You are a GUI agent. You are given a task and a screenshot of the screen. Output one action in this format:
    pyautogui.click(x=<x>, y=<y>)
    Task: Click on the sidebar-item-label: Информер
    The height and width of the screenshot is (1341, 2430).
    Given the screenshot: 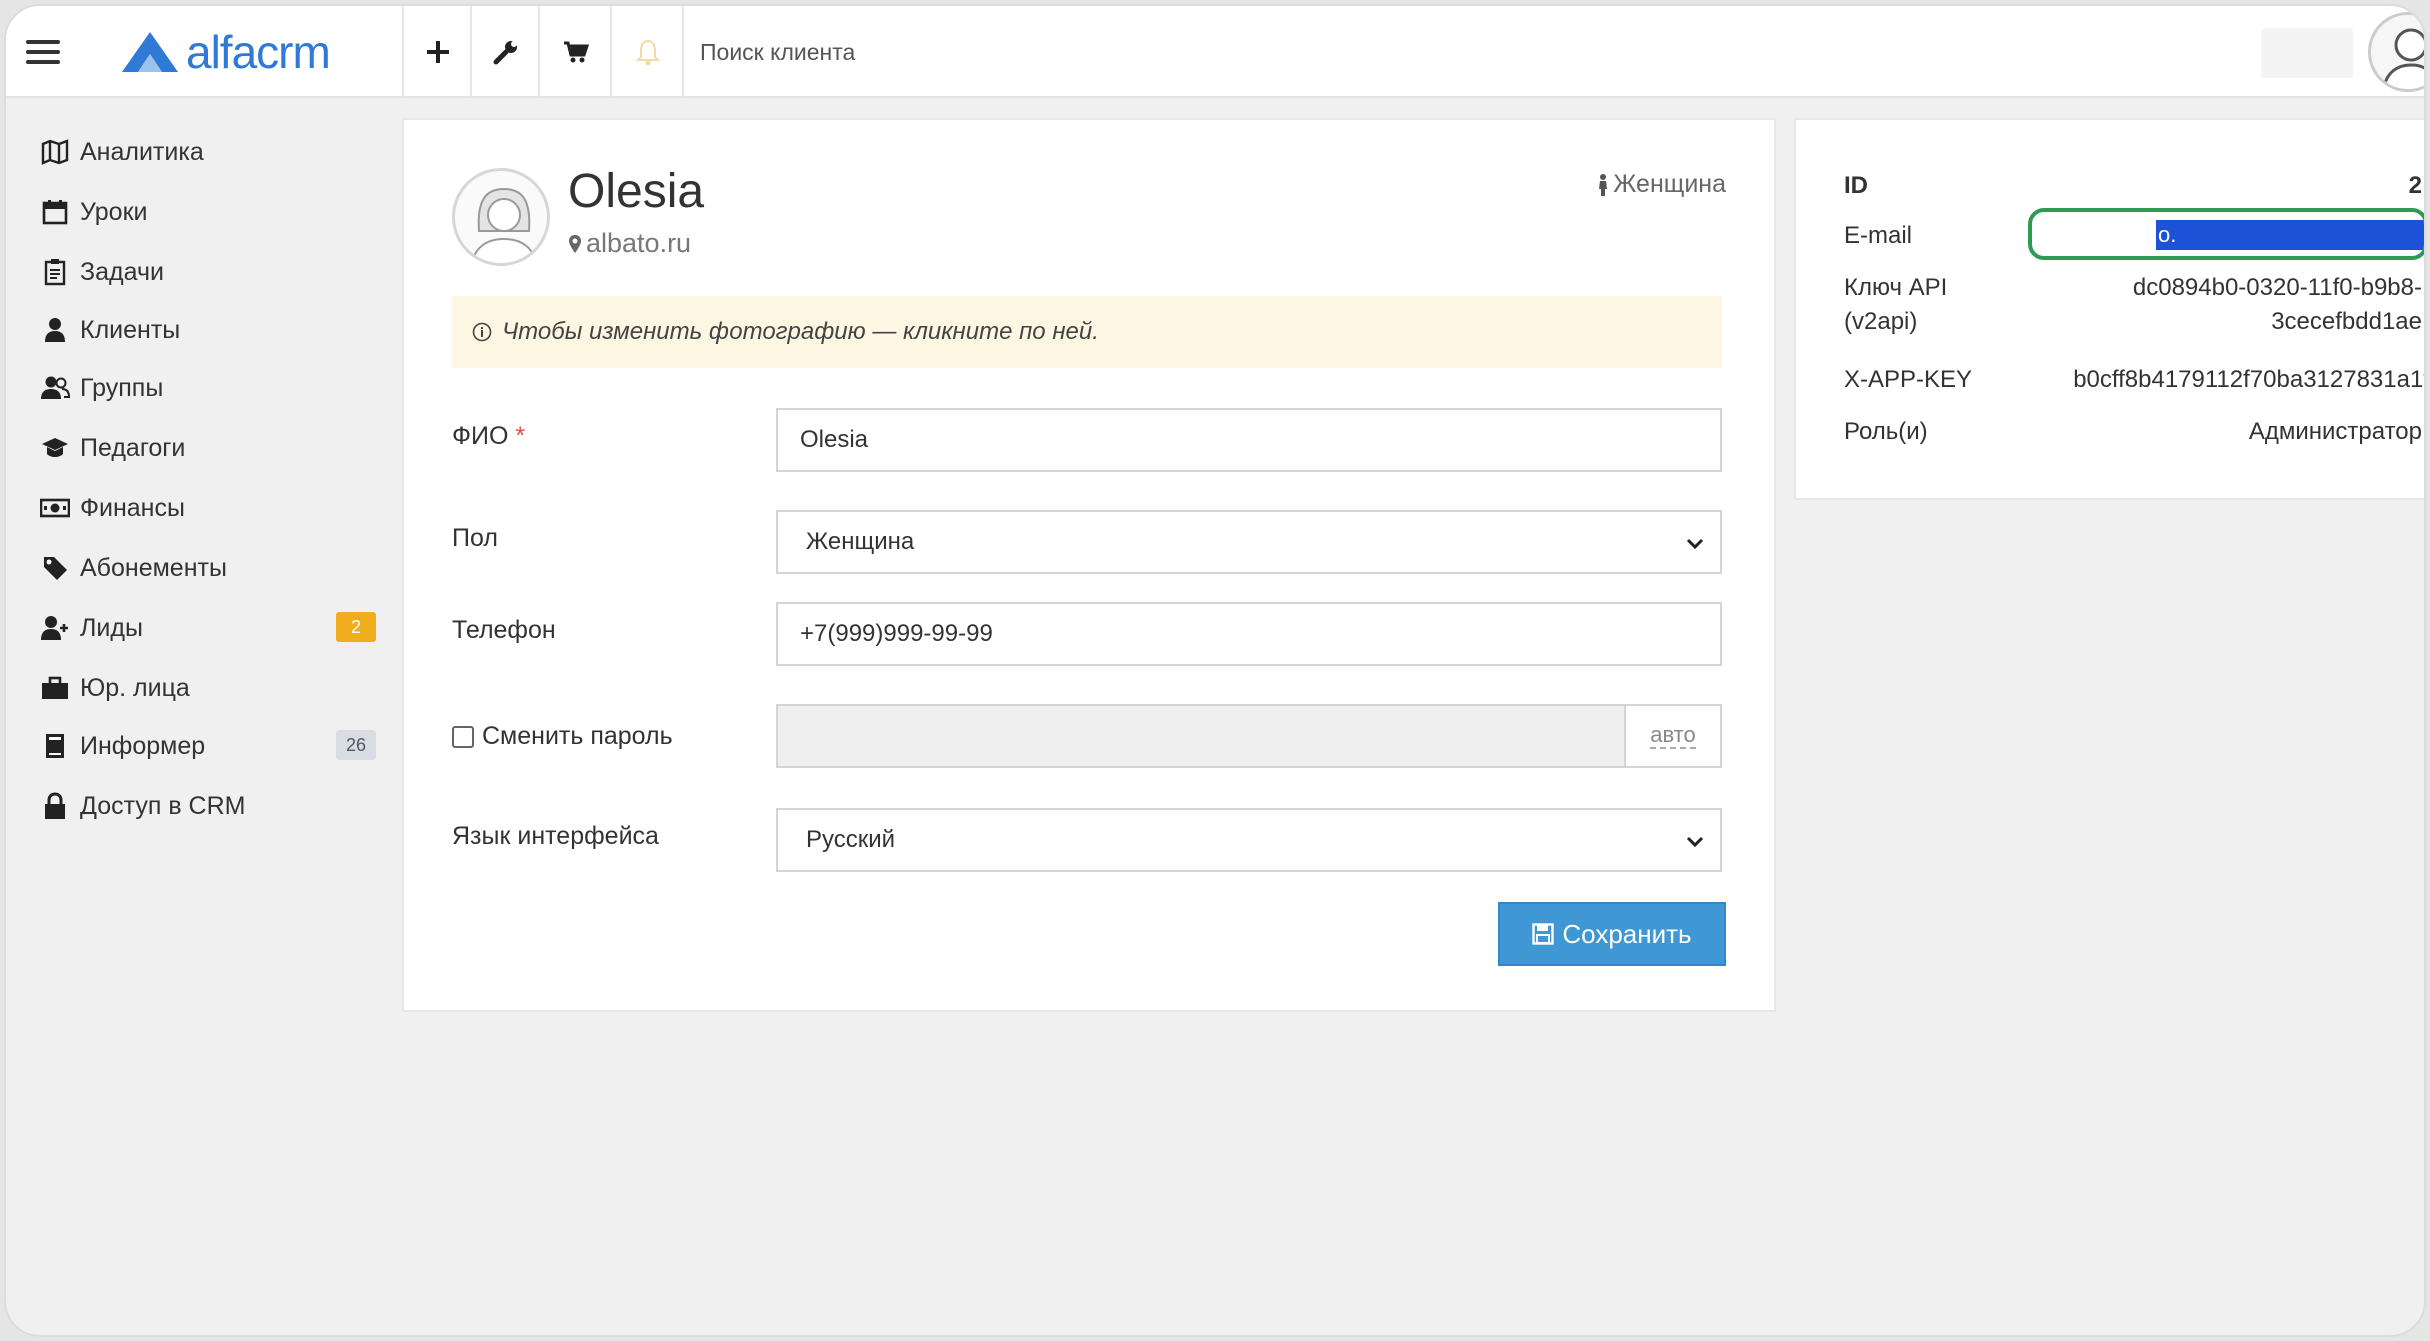 What is the action you would take?
    pyautogui.click(x=143, y=745)
    